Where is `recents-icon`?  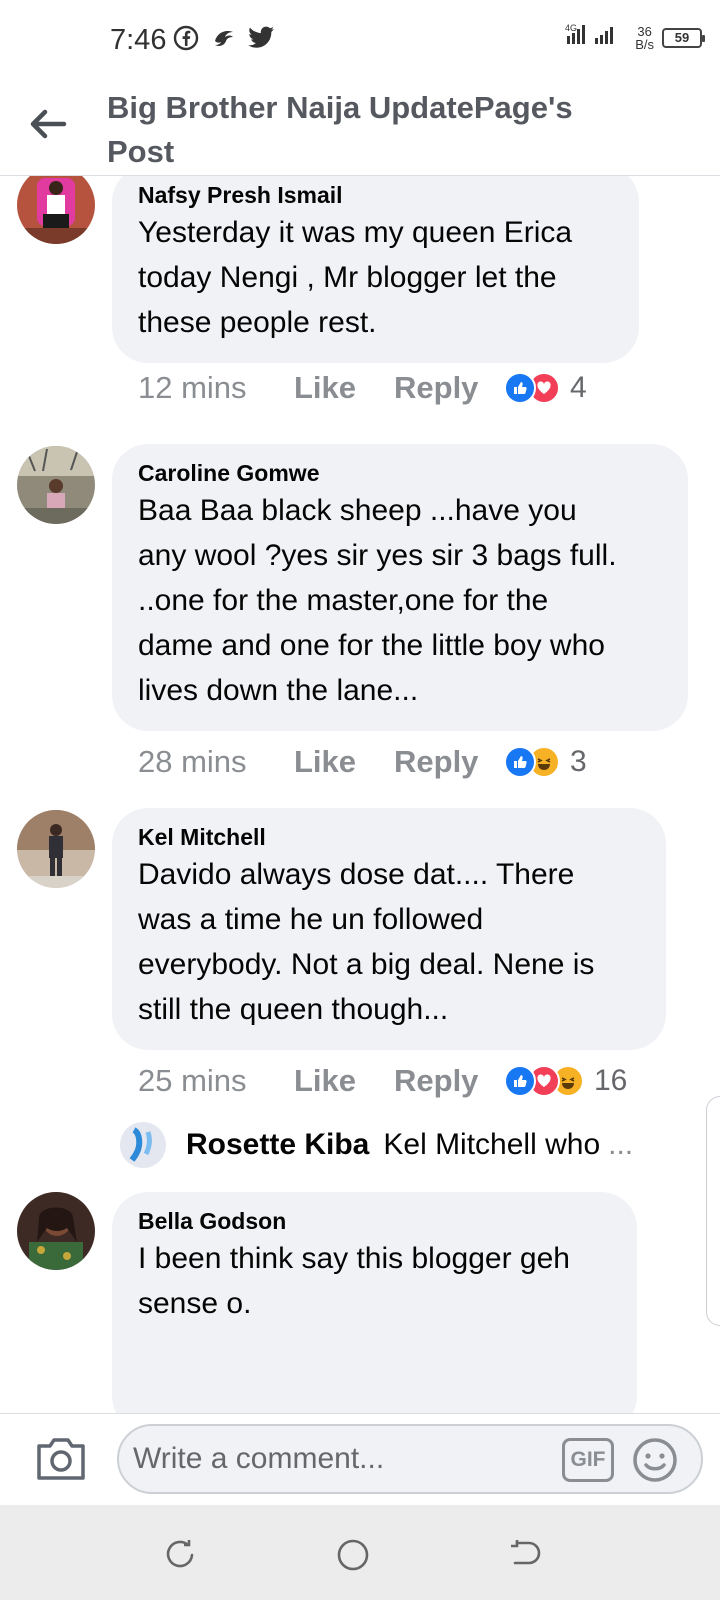
recents-icon is located at coordinates (180, 1554).